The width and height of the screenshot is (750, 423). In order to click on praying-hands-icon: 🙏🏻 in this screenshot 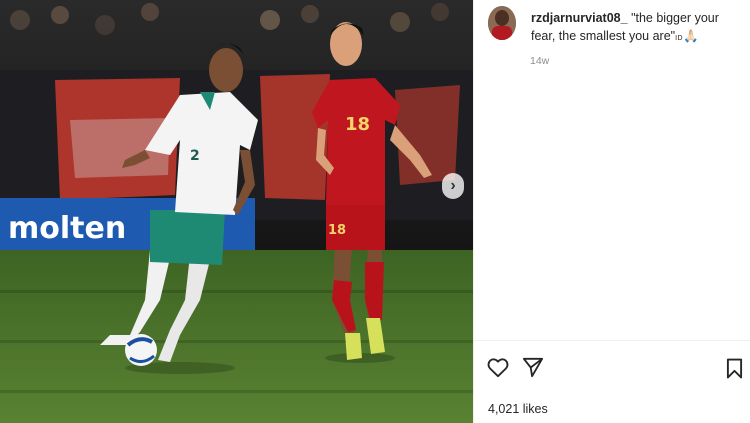, I will do `click(691, 36)`.